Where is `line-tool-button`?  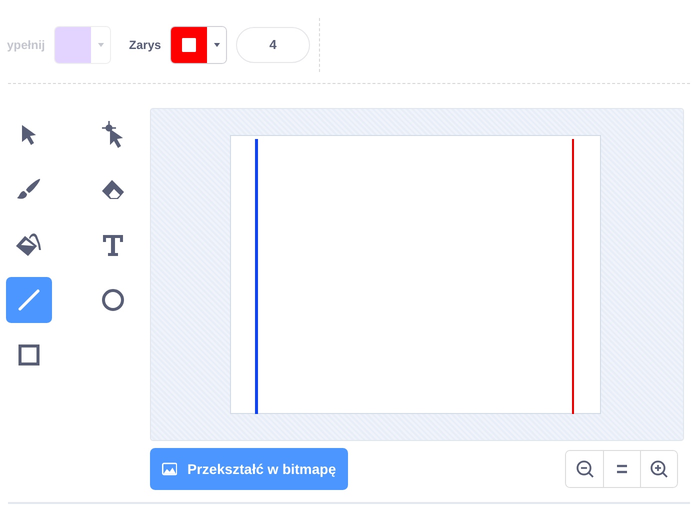
line-tool-button is located at coordinates (29, 300).